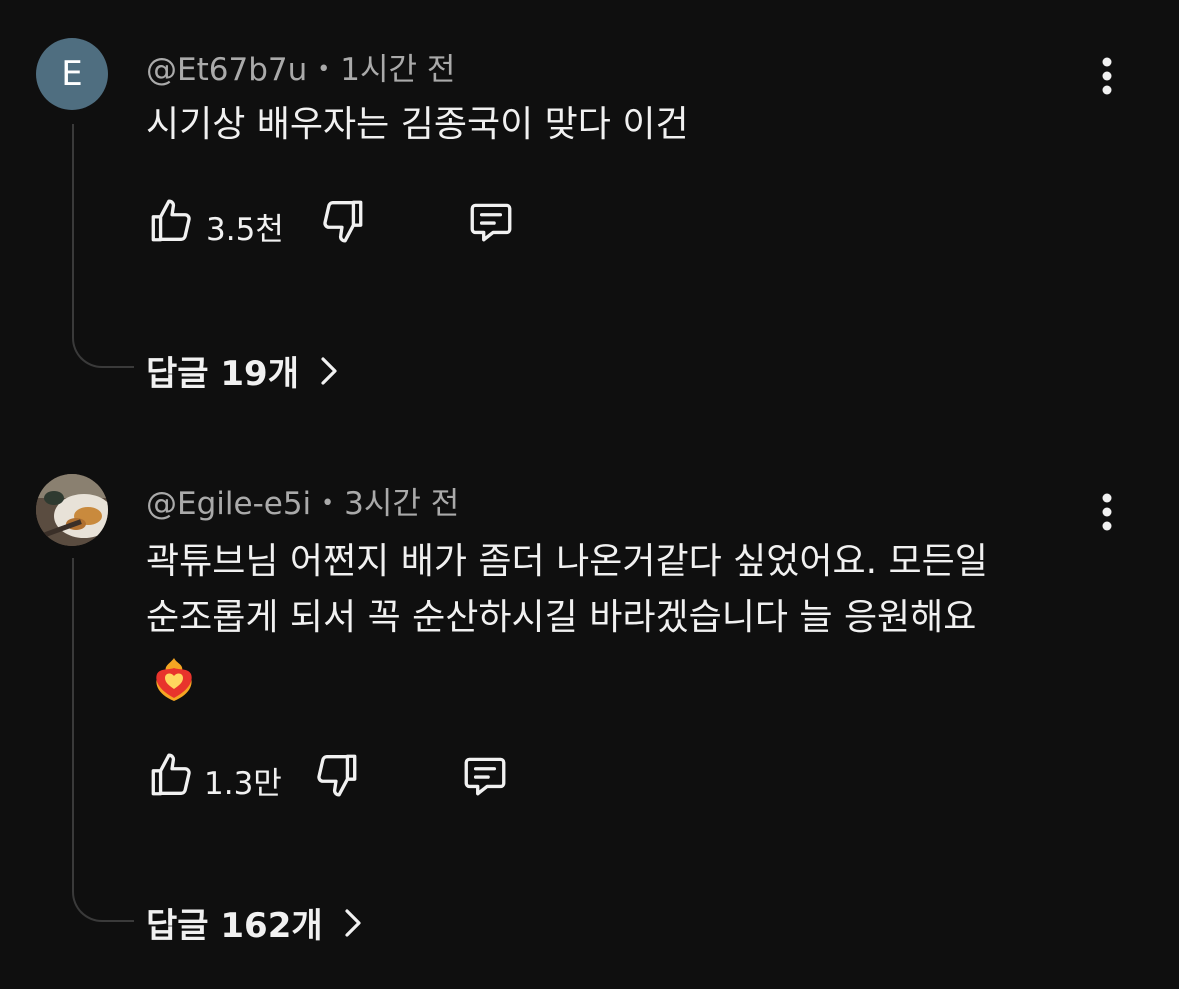 The height and width of the screenshot is (989, 1179). Describe the element at coordinates (417, 124) in the screenshot. I see `comment-text: 시기상 배우자는 김종국이 맞다 이건` at that location.